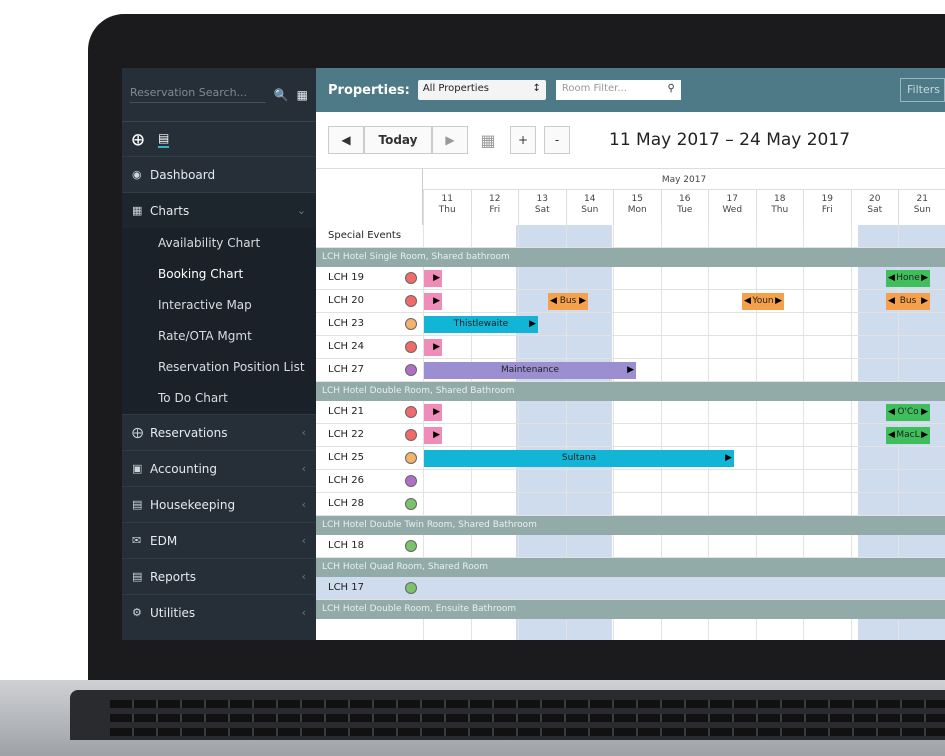 The height and width of the screenshot is (756, 945). What do you see at coordinates (732, 199) in the screenshot?
I see `day-number: 17` at bounding box center [732, 199].